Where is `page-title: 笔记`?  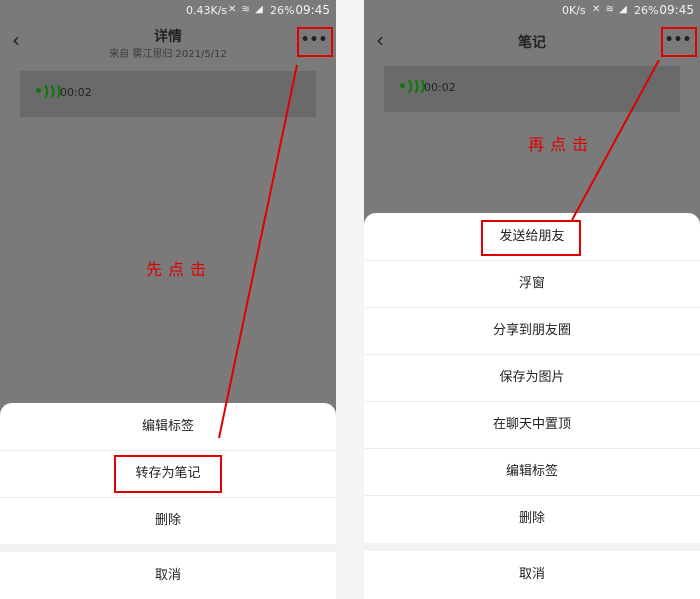
page-title: 笔记 is located at coordinates (532, 43).